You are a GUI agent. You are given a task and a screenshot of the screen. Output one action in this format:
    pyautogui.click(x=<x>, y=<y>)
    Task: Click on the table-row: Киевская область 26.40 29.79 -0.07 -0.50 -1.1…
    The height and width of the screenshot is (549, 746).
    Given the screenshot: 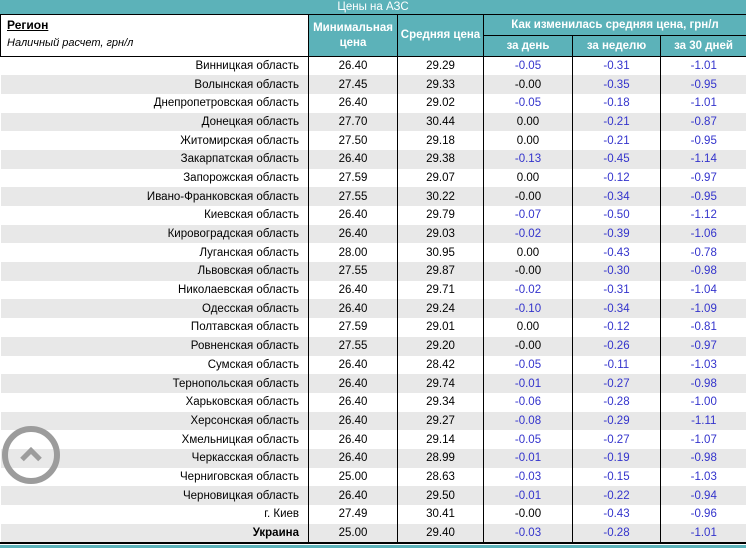 What is the action you would take?
    pyautogui.click(x=373, y=215)
    